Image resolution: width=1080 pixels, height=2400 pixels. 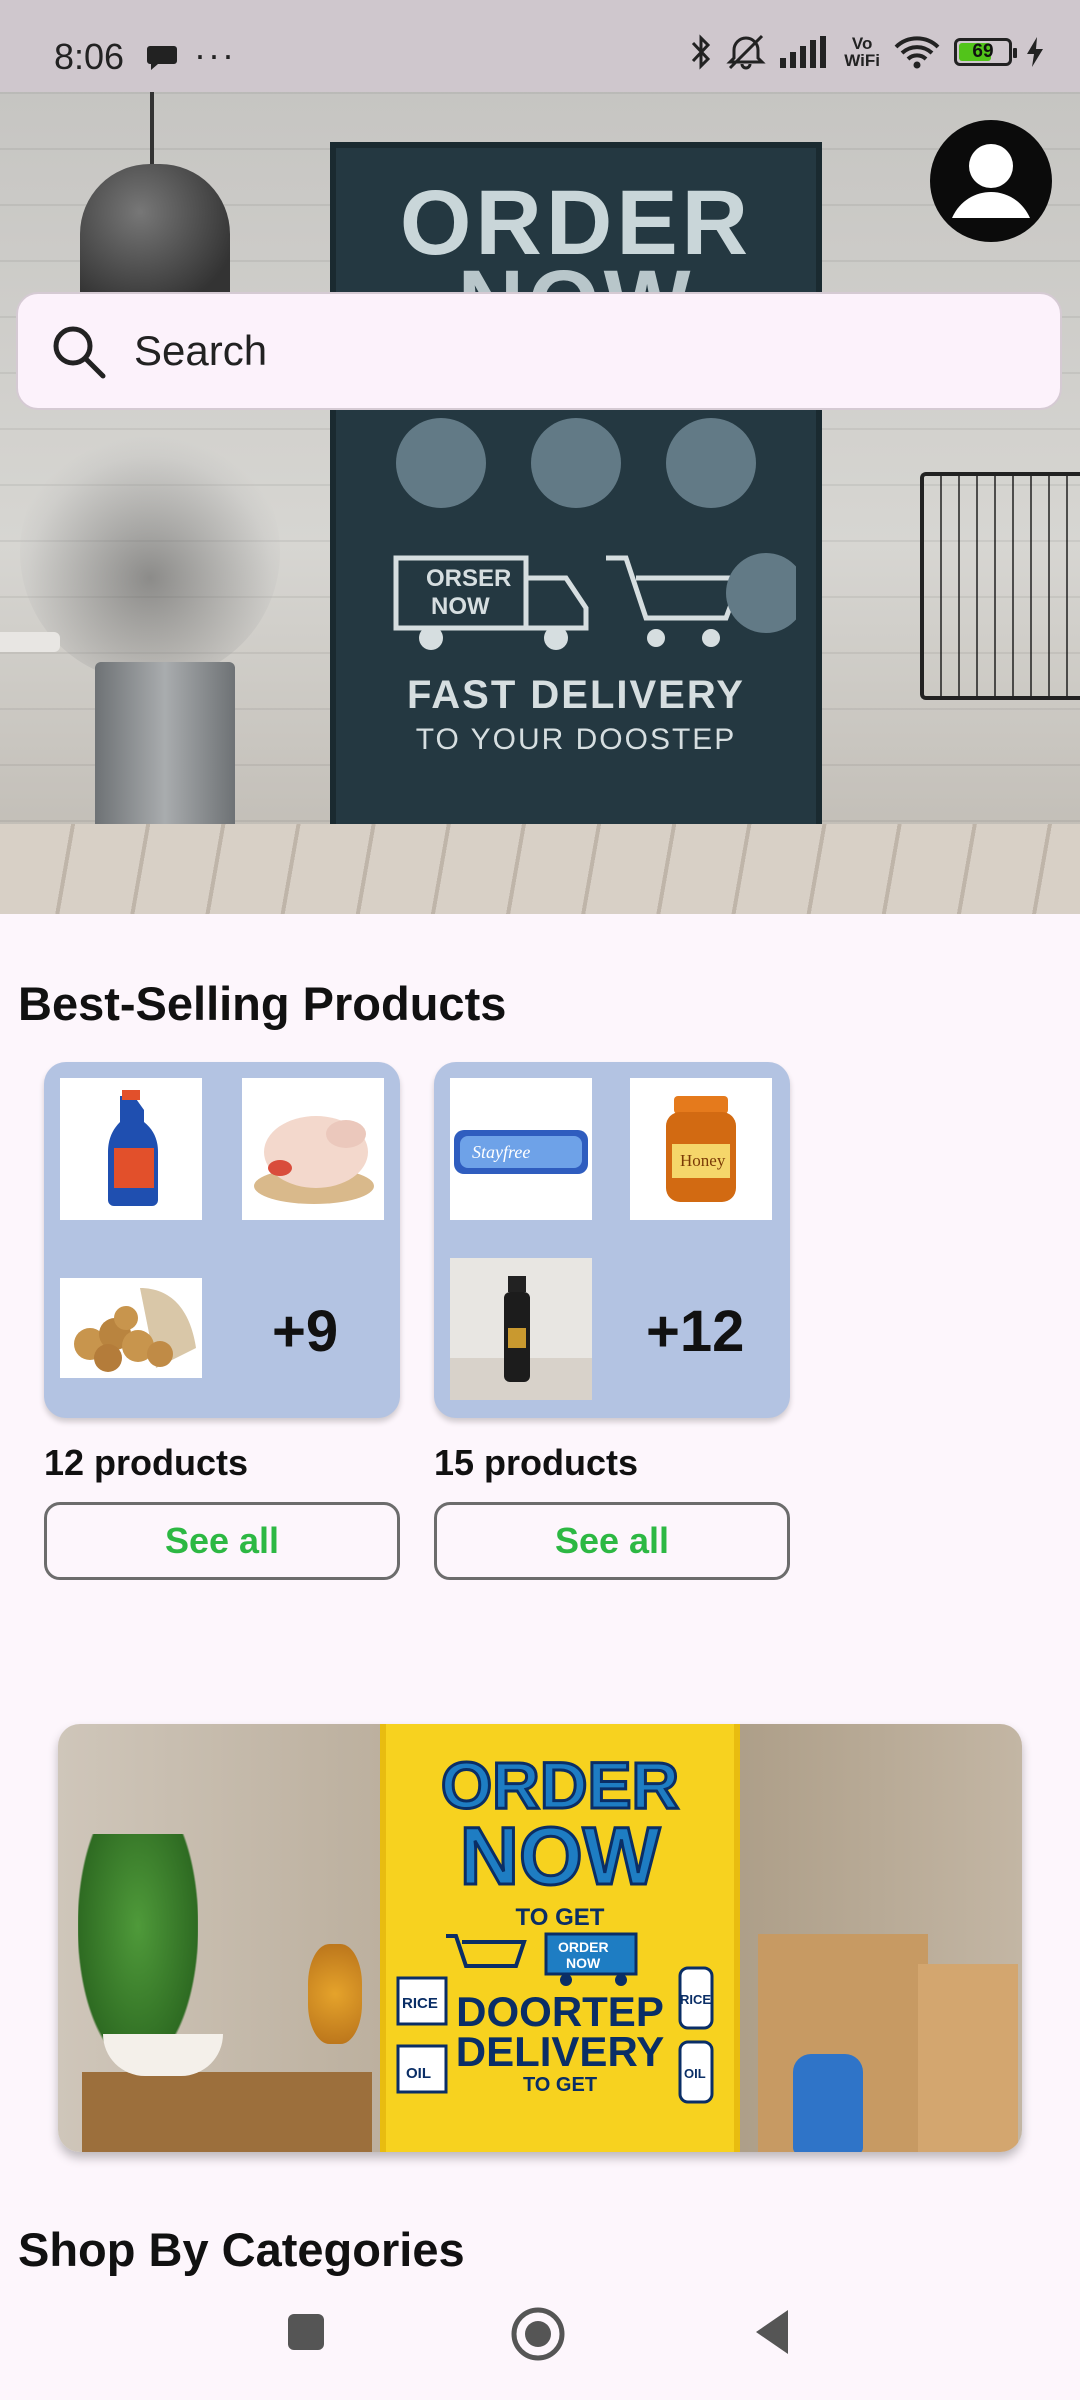 What do you see at coordinates (460, 606) in the screenshot?
I see `truck-label-2: NOW` at bounding box center [460, 606].